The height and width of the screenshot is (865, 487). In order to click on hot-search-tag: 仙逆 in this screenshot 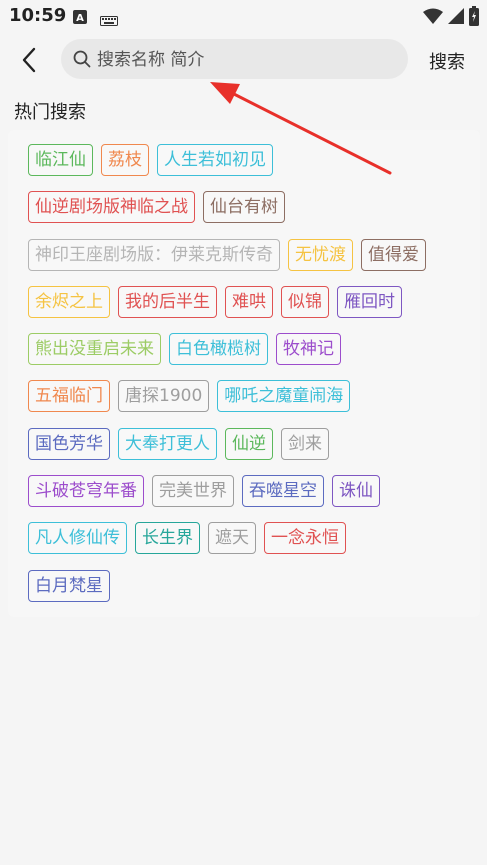, I will do `click(249, 443)`.